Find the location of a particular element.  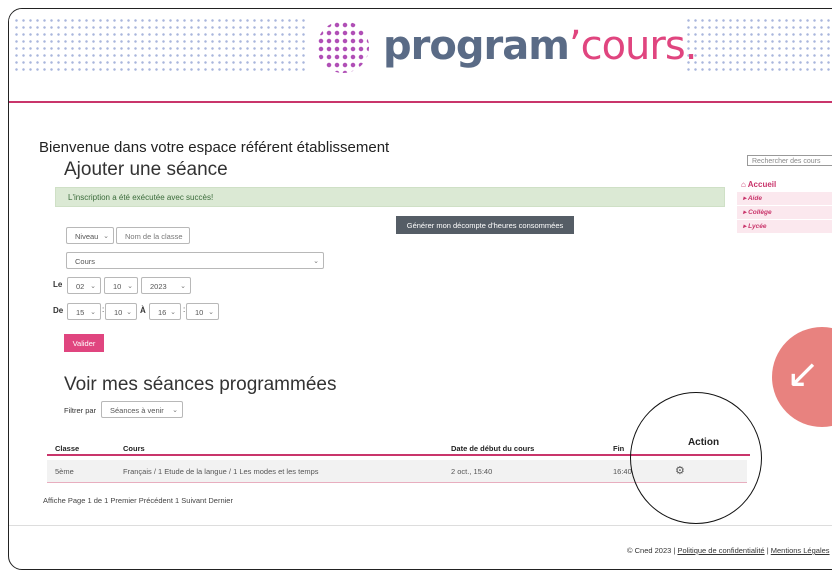

logo-icon is located at coordinates (343, 47).